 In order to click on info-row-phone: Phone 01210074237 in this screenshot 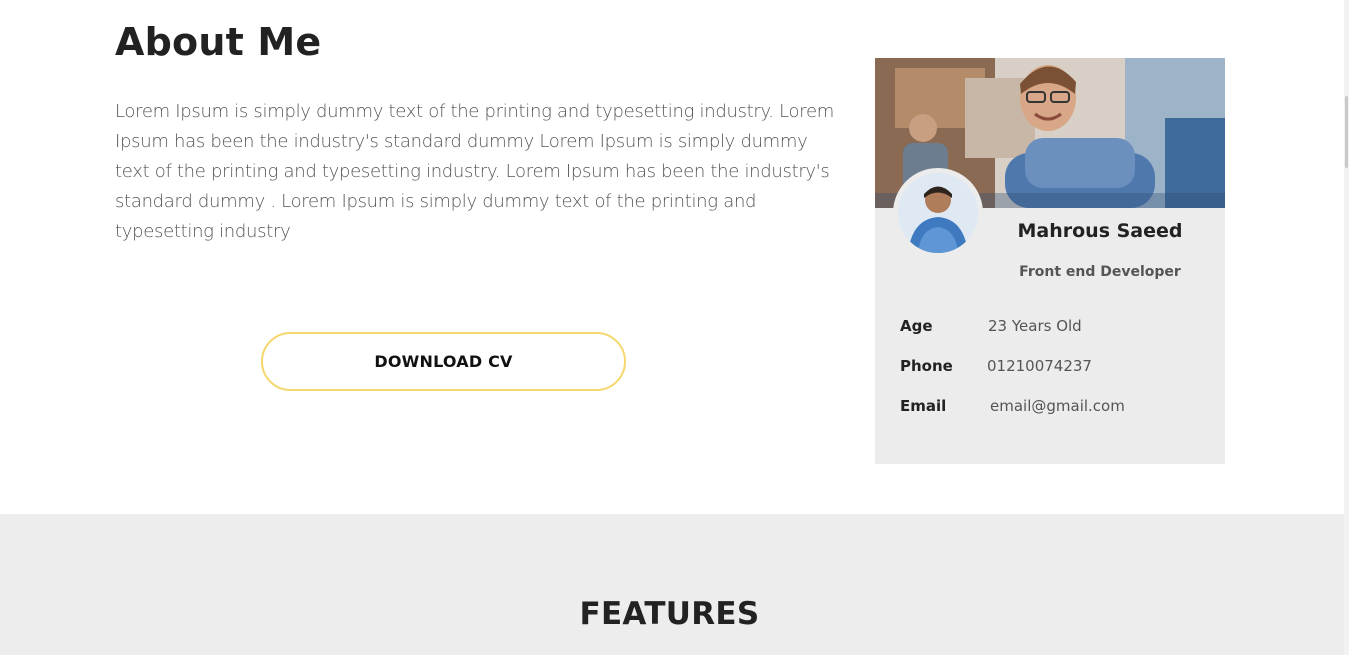, I will do `click(1060, 368)`.